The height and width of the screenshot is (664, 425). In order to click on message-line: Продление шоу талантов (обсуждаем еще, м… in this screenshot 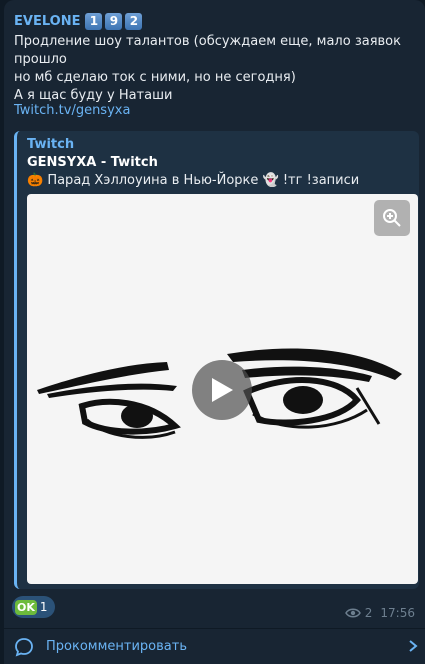, I will do `click(207, 50)`.